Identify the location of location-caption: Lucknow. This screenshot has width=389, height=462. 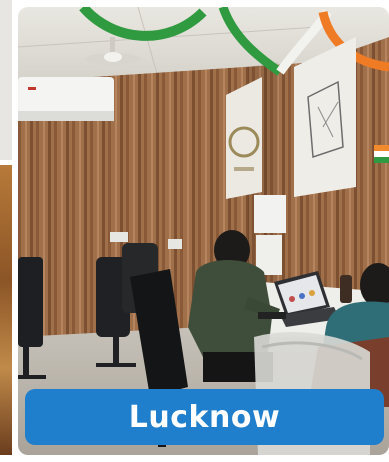
(204, 417).